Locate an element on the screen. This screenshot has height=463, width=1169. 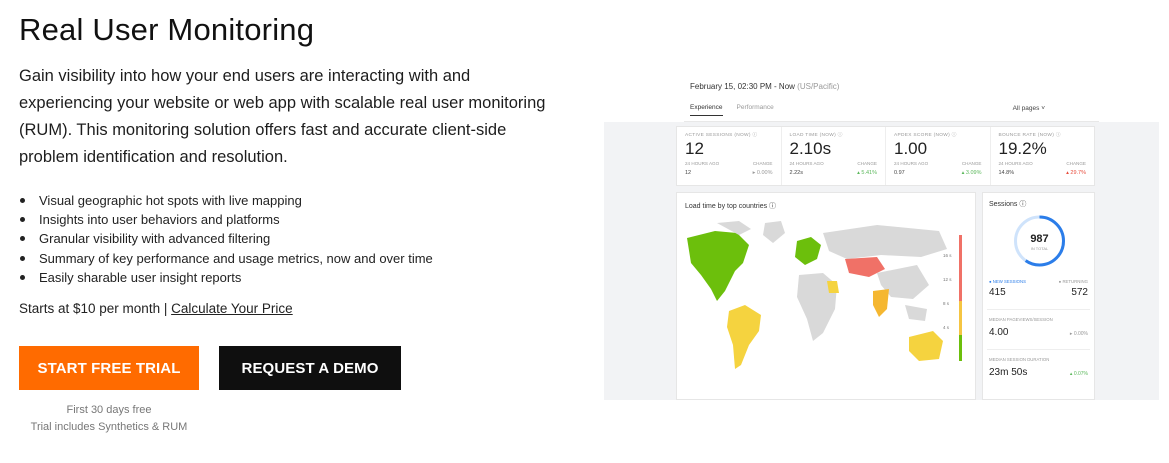
new-sessions-label: ● NEW SESSIONS is located at coordinates (1007, 281).